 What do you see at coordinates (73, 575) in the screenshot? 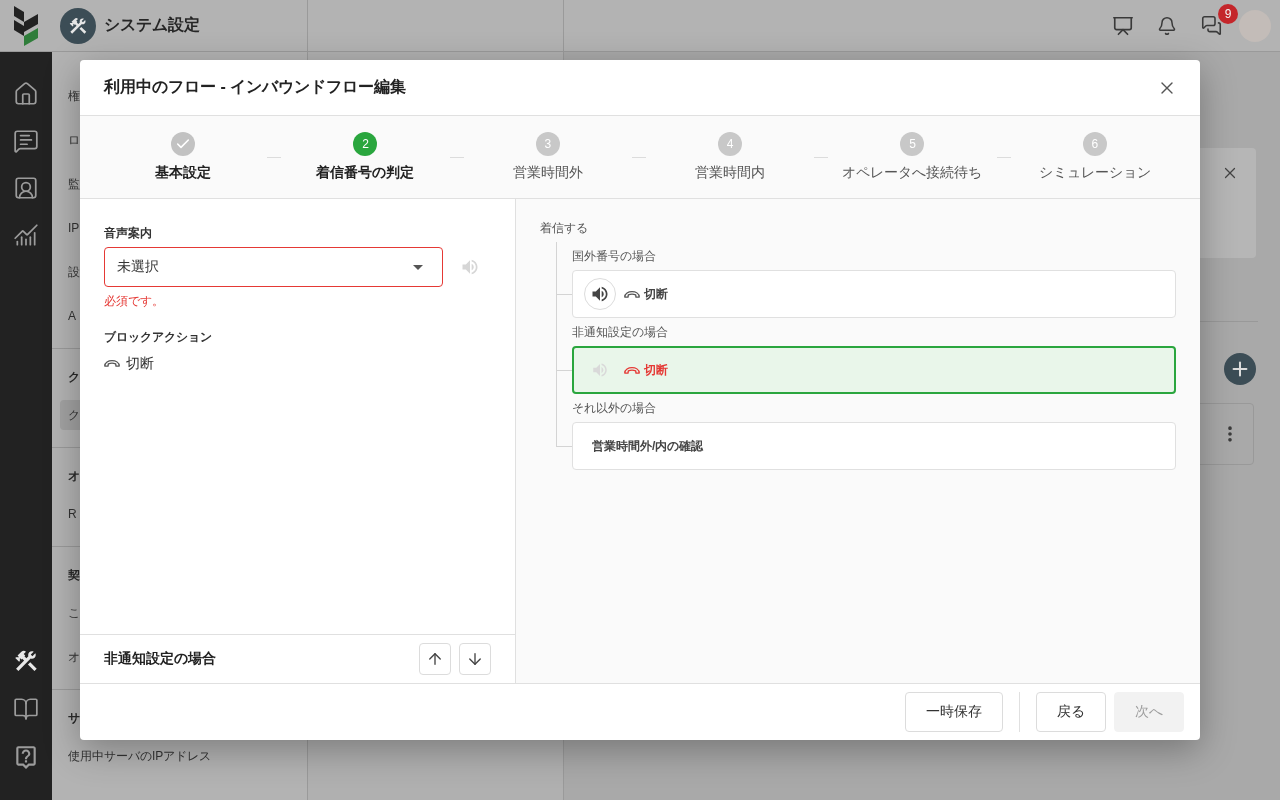
I see `section-title: 契` at bounding box center [73, 575].